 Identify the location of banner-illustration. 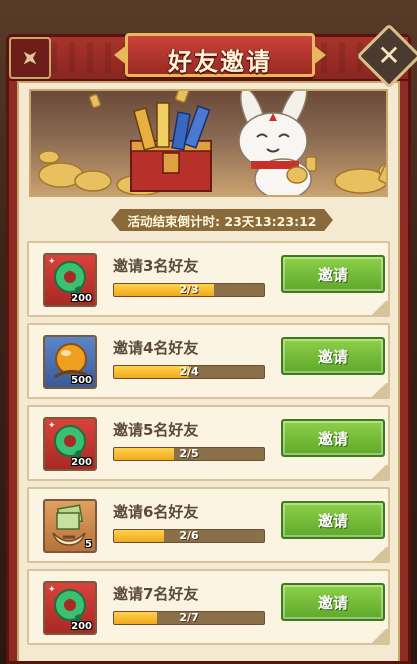
(212, 143).